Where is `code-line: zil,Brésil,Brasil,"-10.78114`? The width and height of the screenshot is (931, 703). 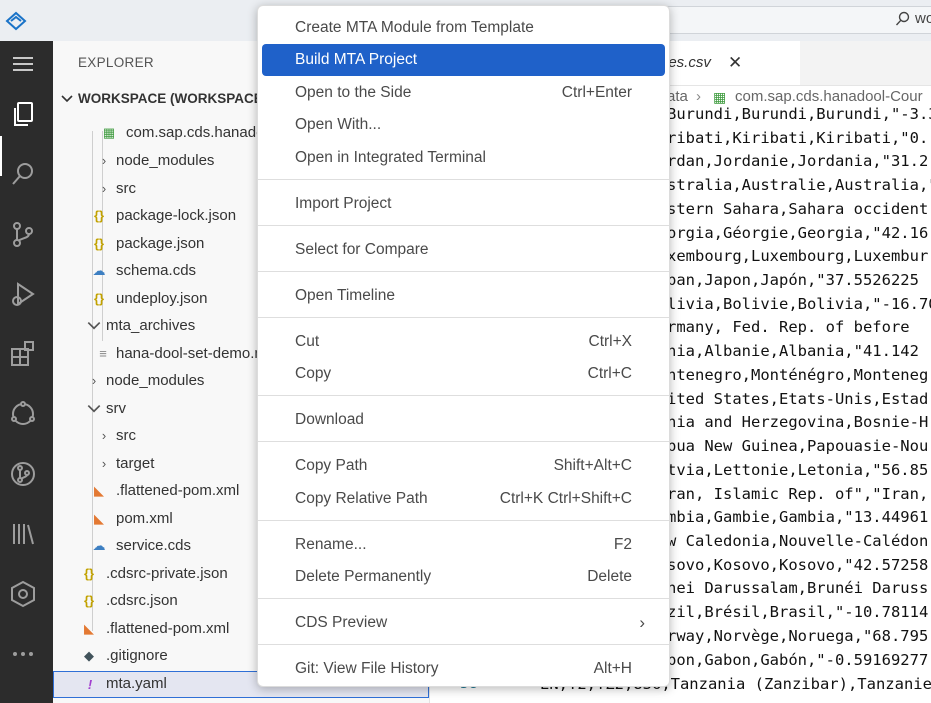 code-line: zil,Brésil,Brasil,"-10.78114 is located at coordinates (798, 612).